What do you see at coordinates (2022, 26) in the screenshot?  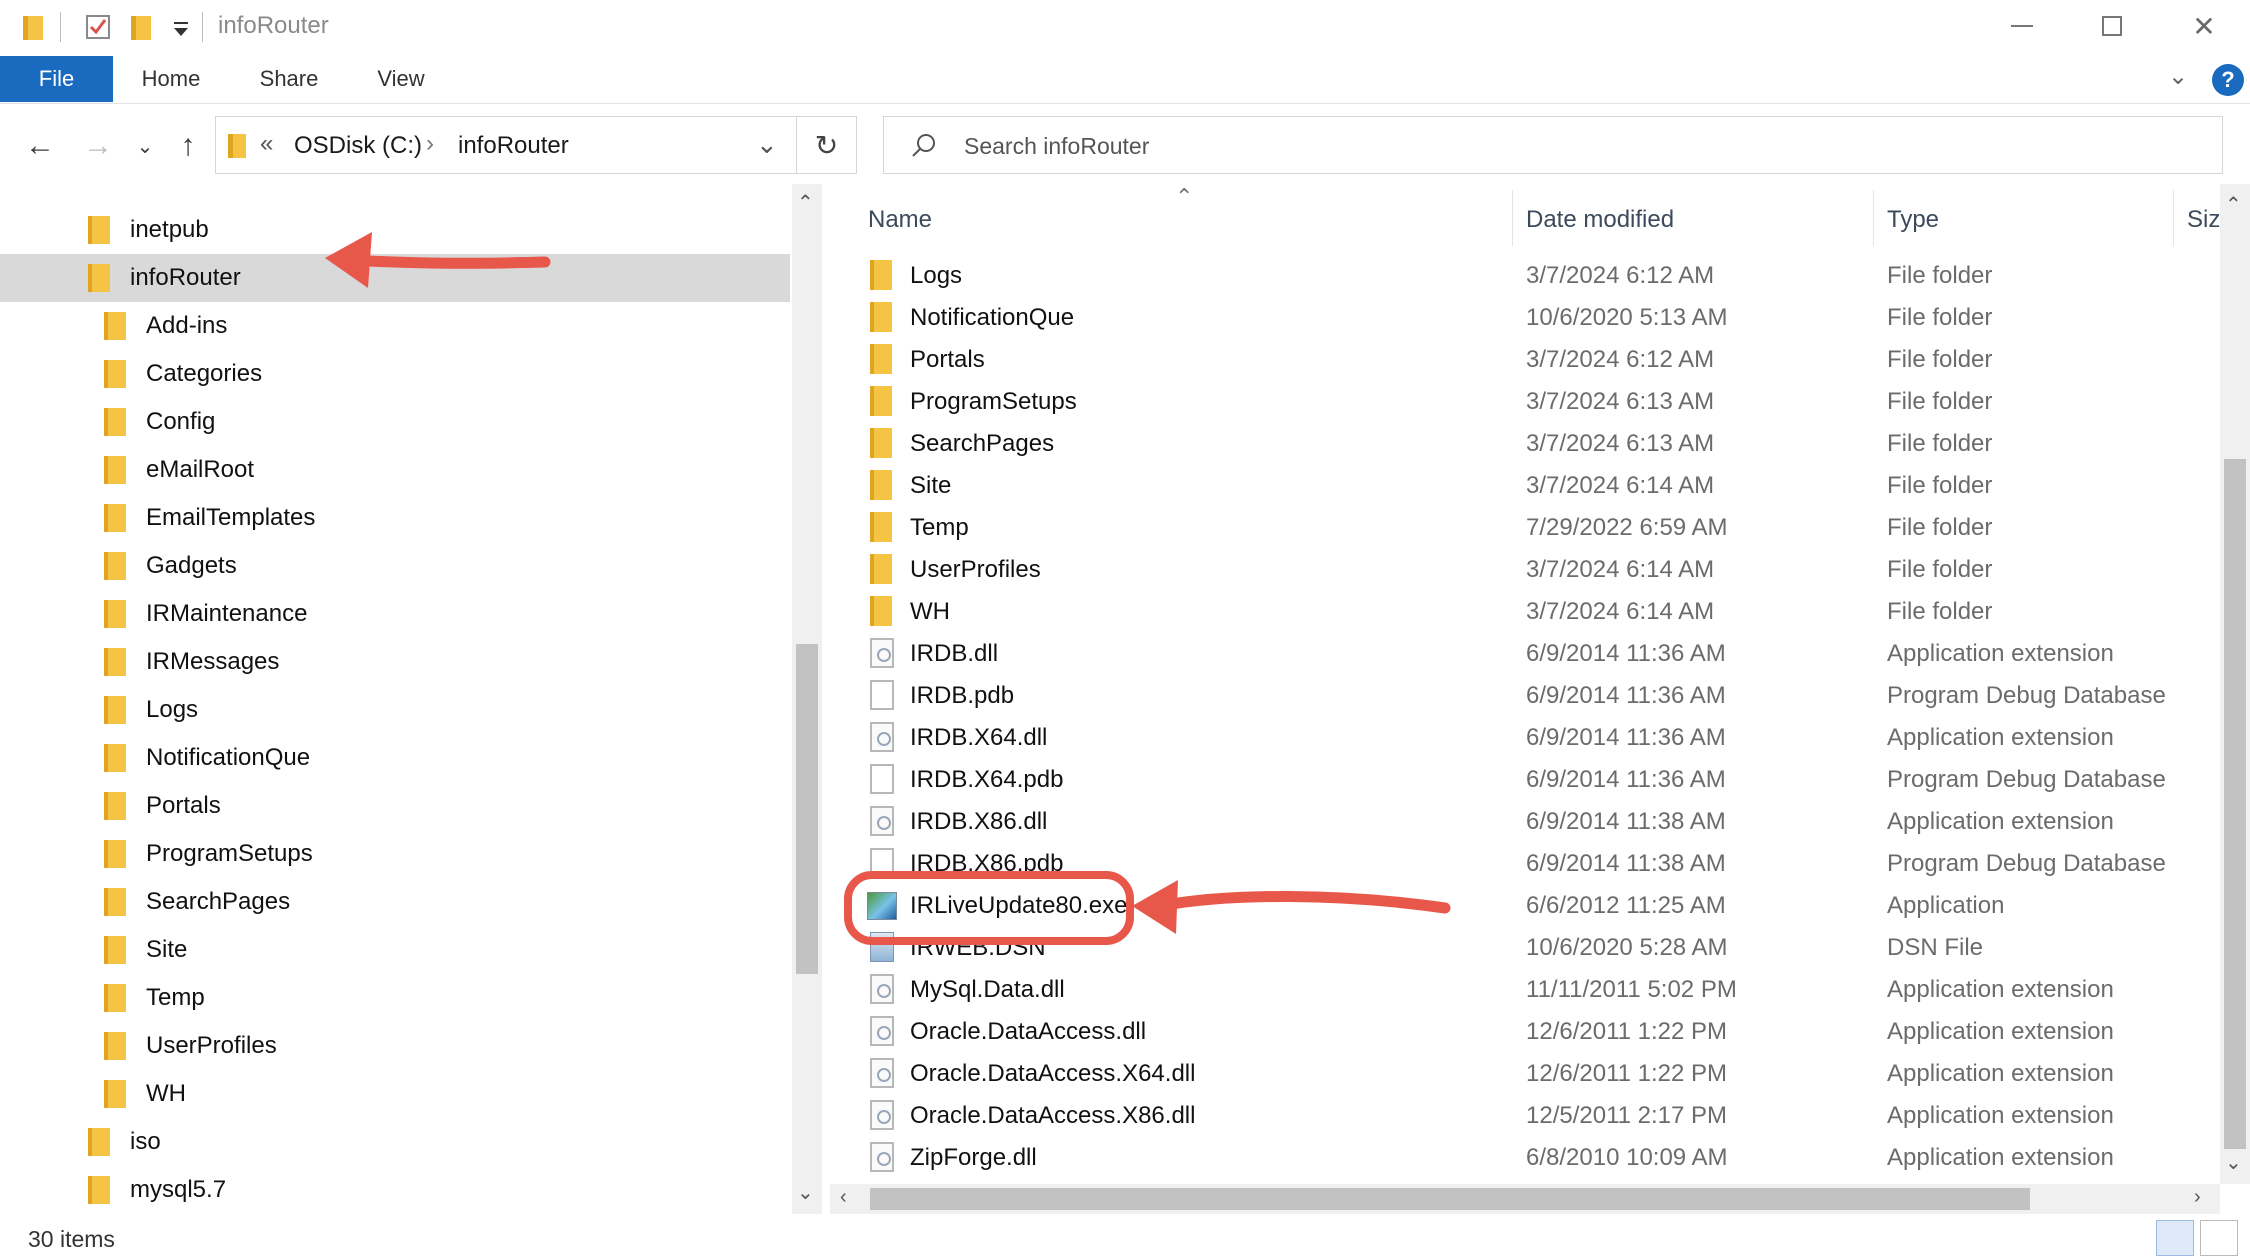 I see `minimize-button` at bounding box center [2022, 26].